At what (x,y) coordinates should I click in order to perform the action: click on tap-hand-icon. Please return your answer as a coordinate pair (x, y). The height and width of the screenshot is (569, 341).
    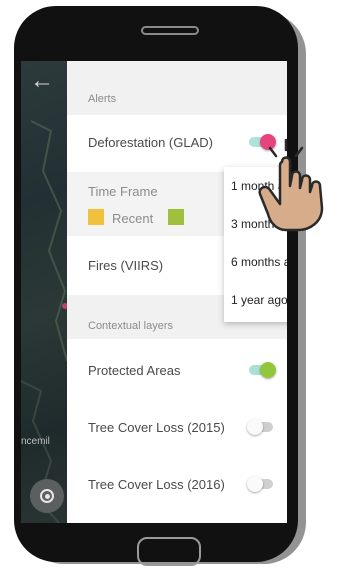
    Looking at the image, I should click on (291, 185).